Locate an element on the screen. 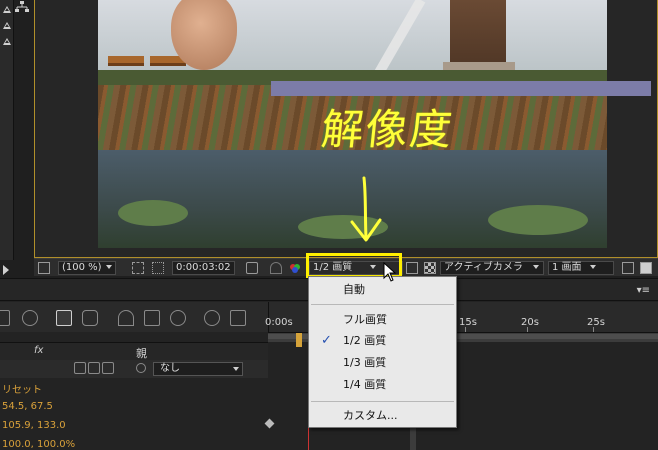 This screenshot has width=658, height=450. search-icon is located at coordinates (212, 318).